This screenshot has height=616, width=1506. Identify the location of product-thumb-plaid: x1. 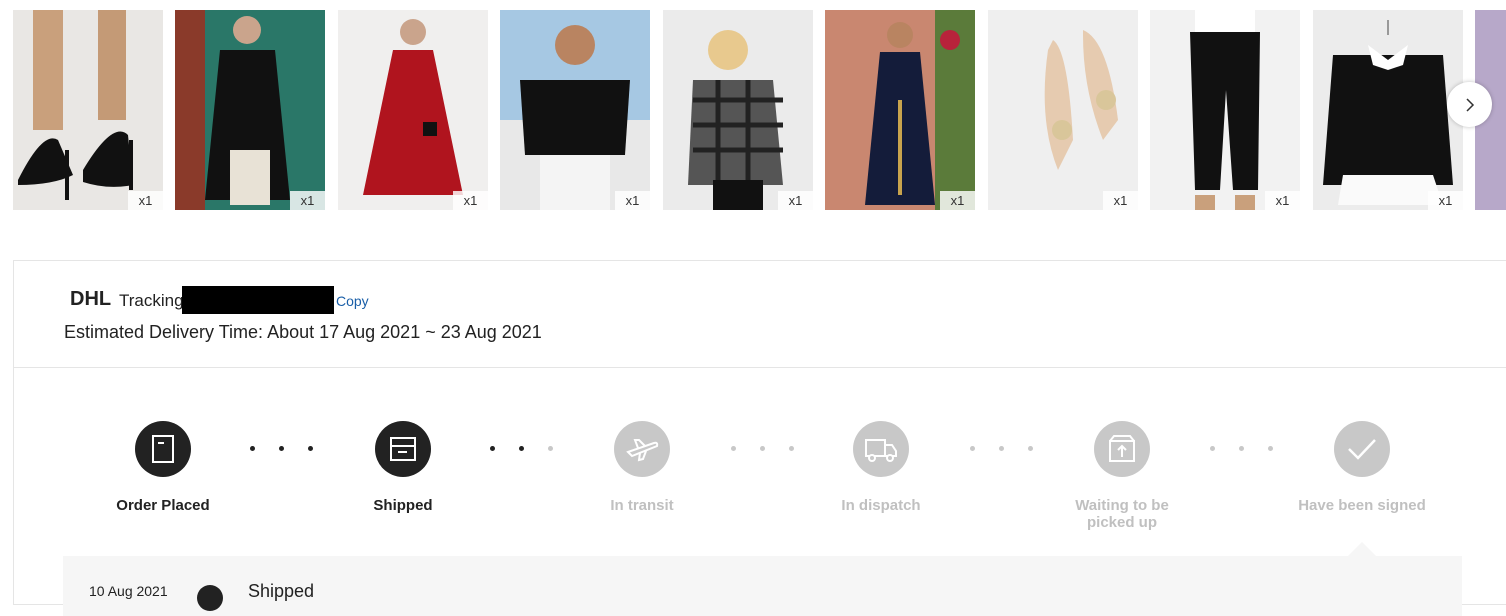
(738, 110).